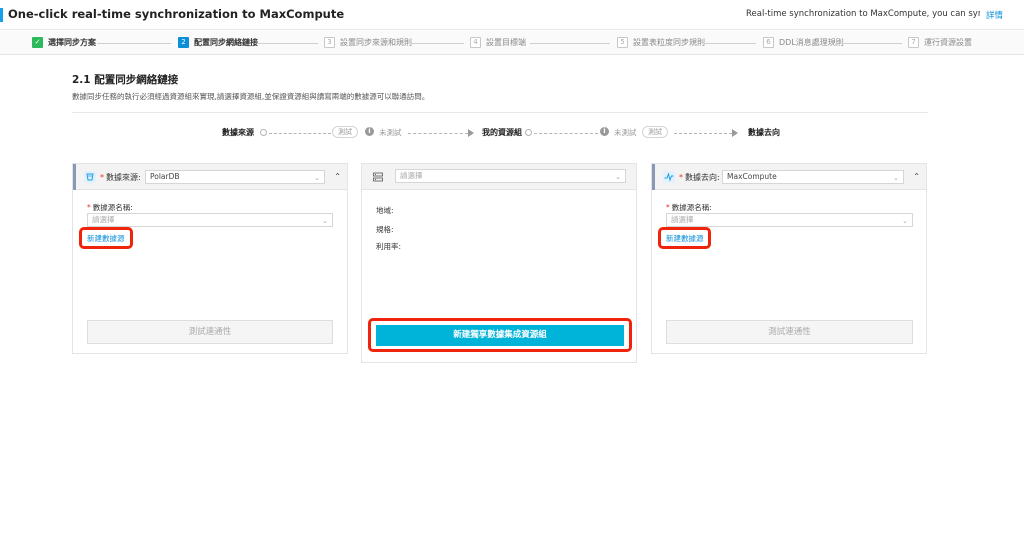 The height and width of the screenshot is (536, 1024). Describe the element at coordinates (811, 42) in the screenshot. I see `step-label: DDL消息處理規則` at that location.